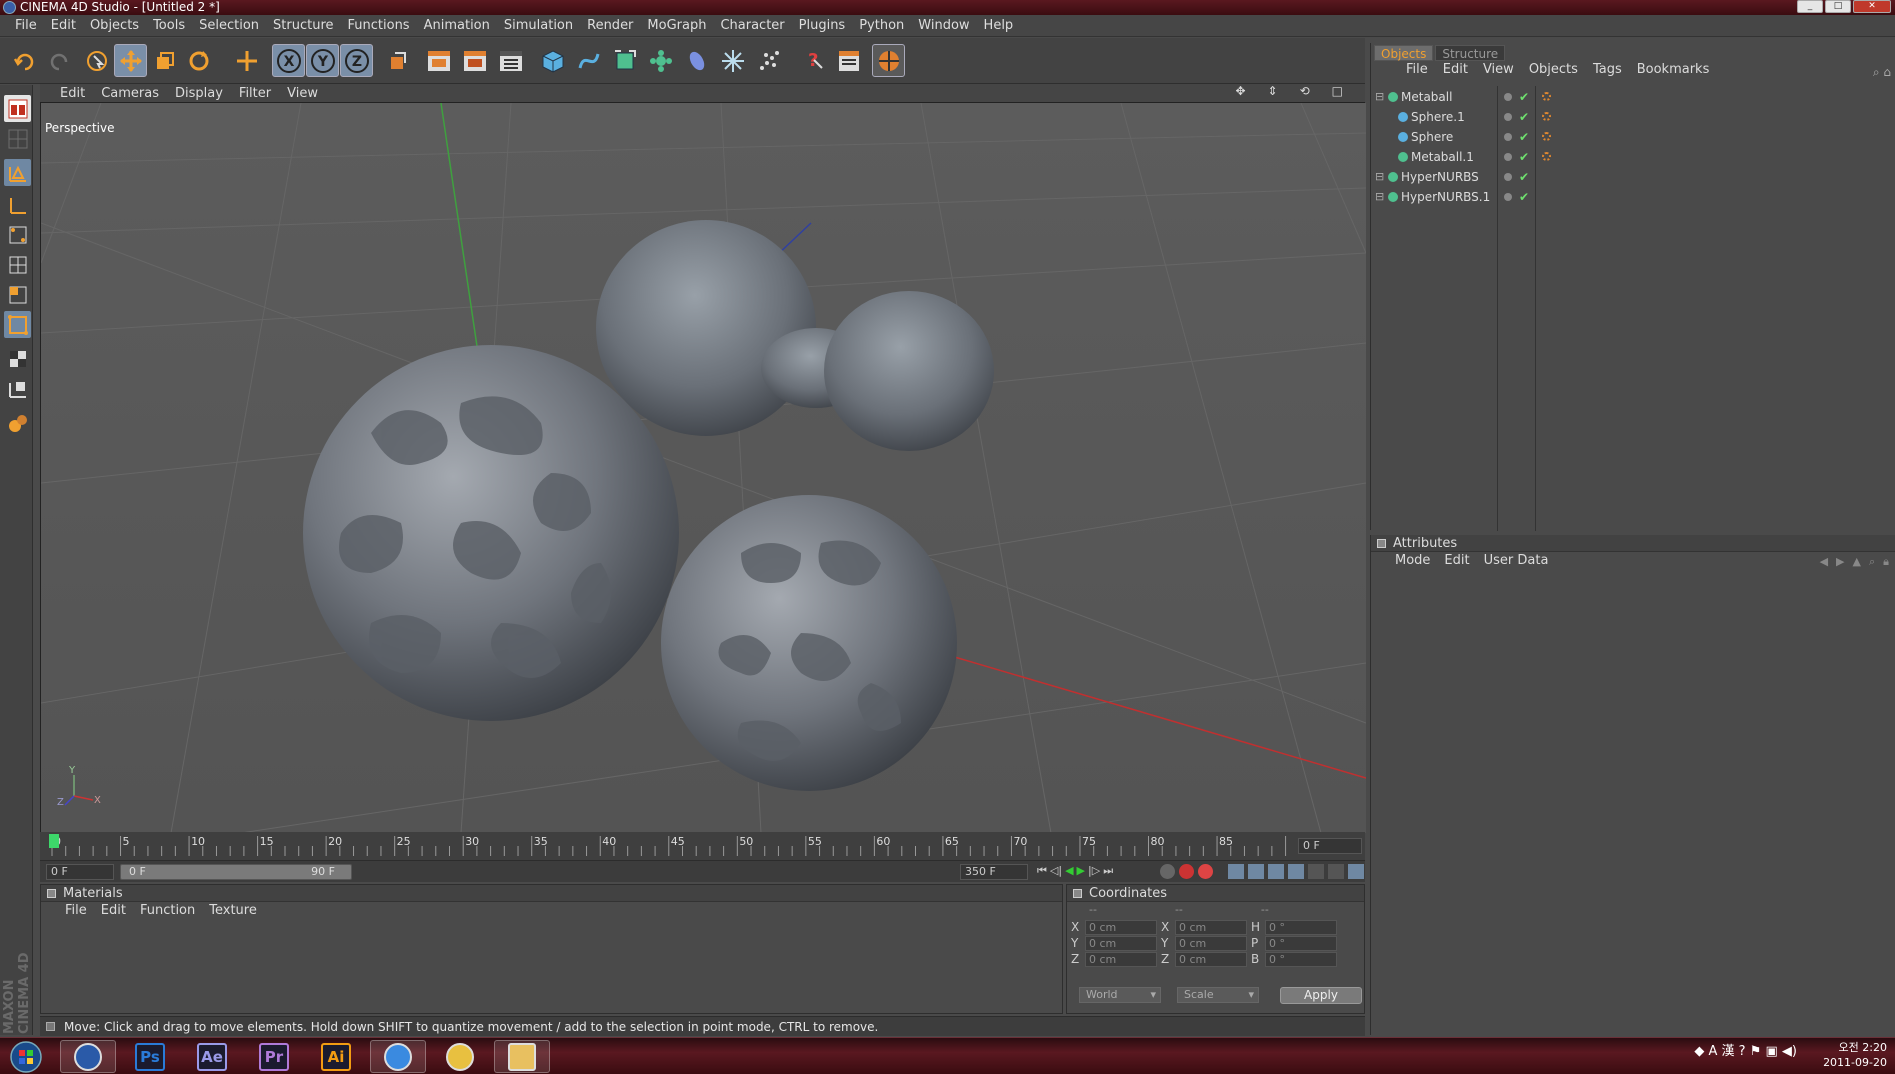 The width and height of the screenshot is (1895, 1074). What do you see at coordinates (1336, 871) in the screenshot?
I see `interpolation-icon` at bounding box center [1336, 871].